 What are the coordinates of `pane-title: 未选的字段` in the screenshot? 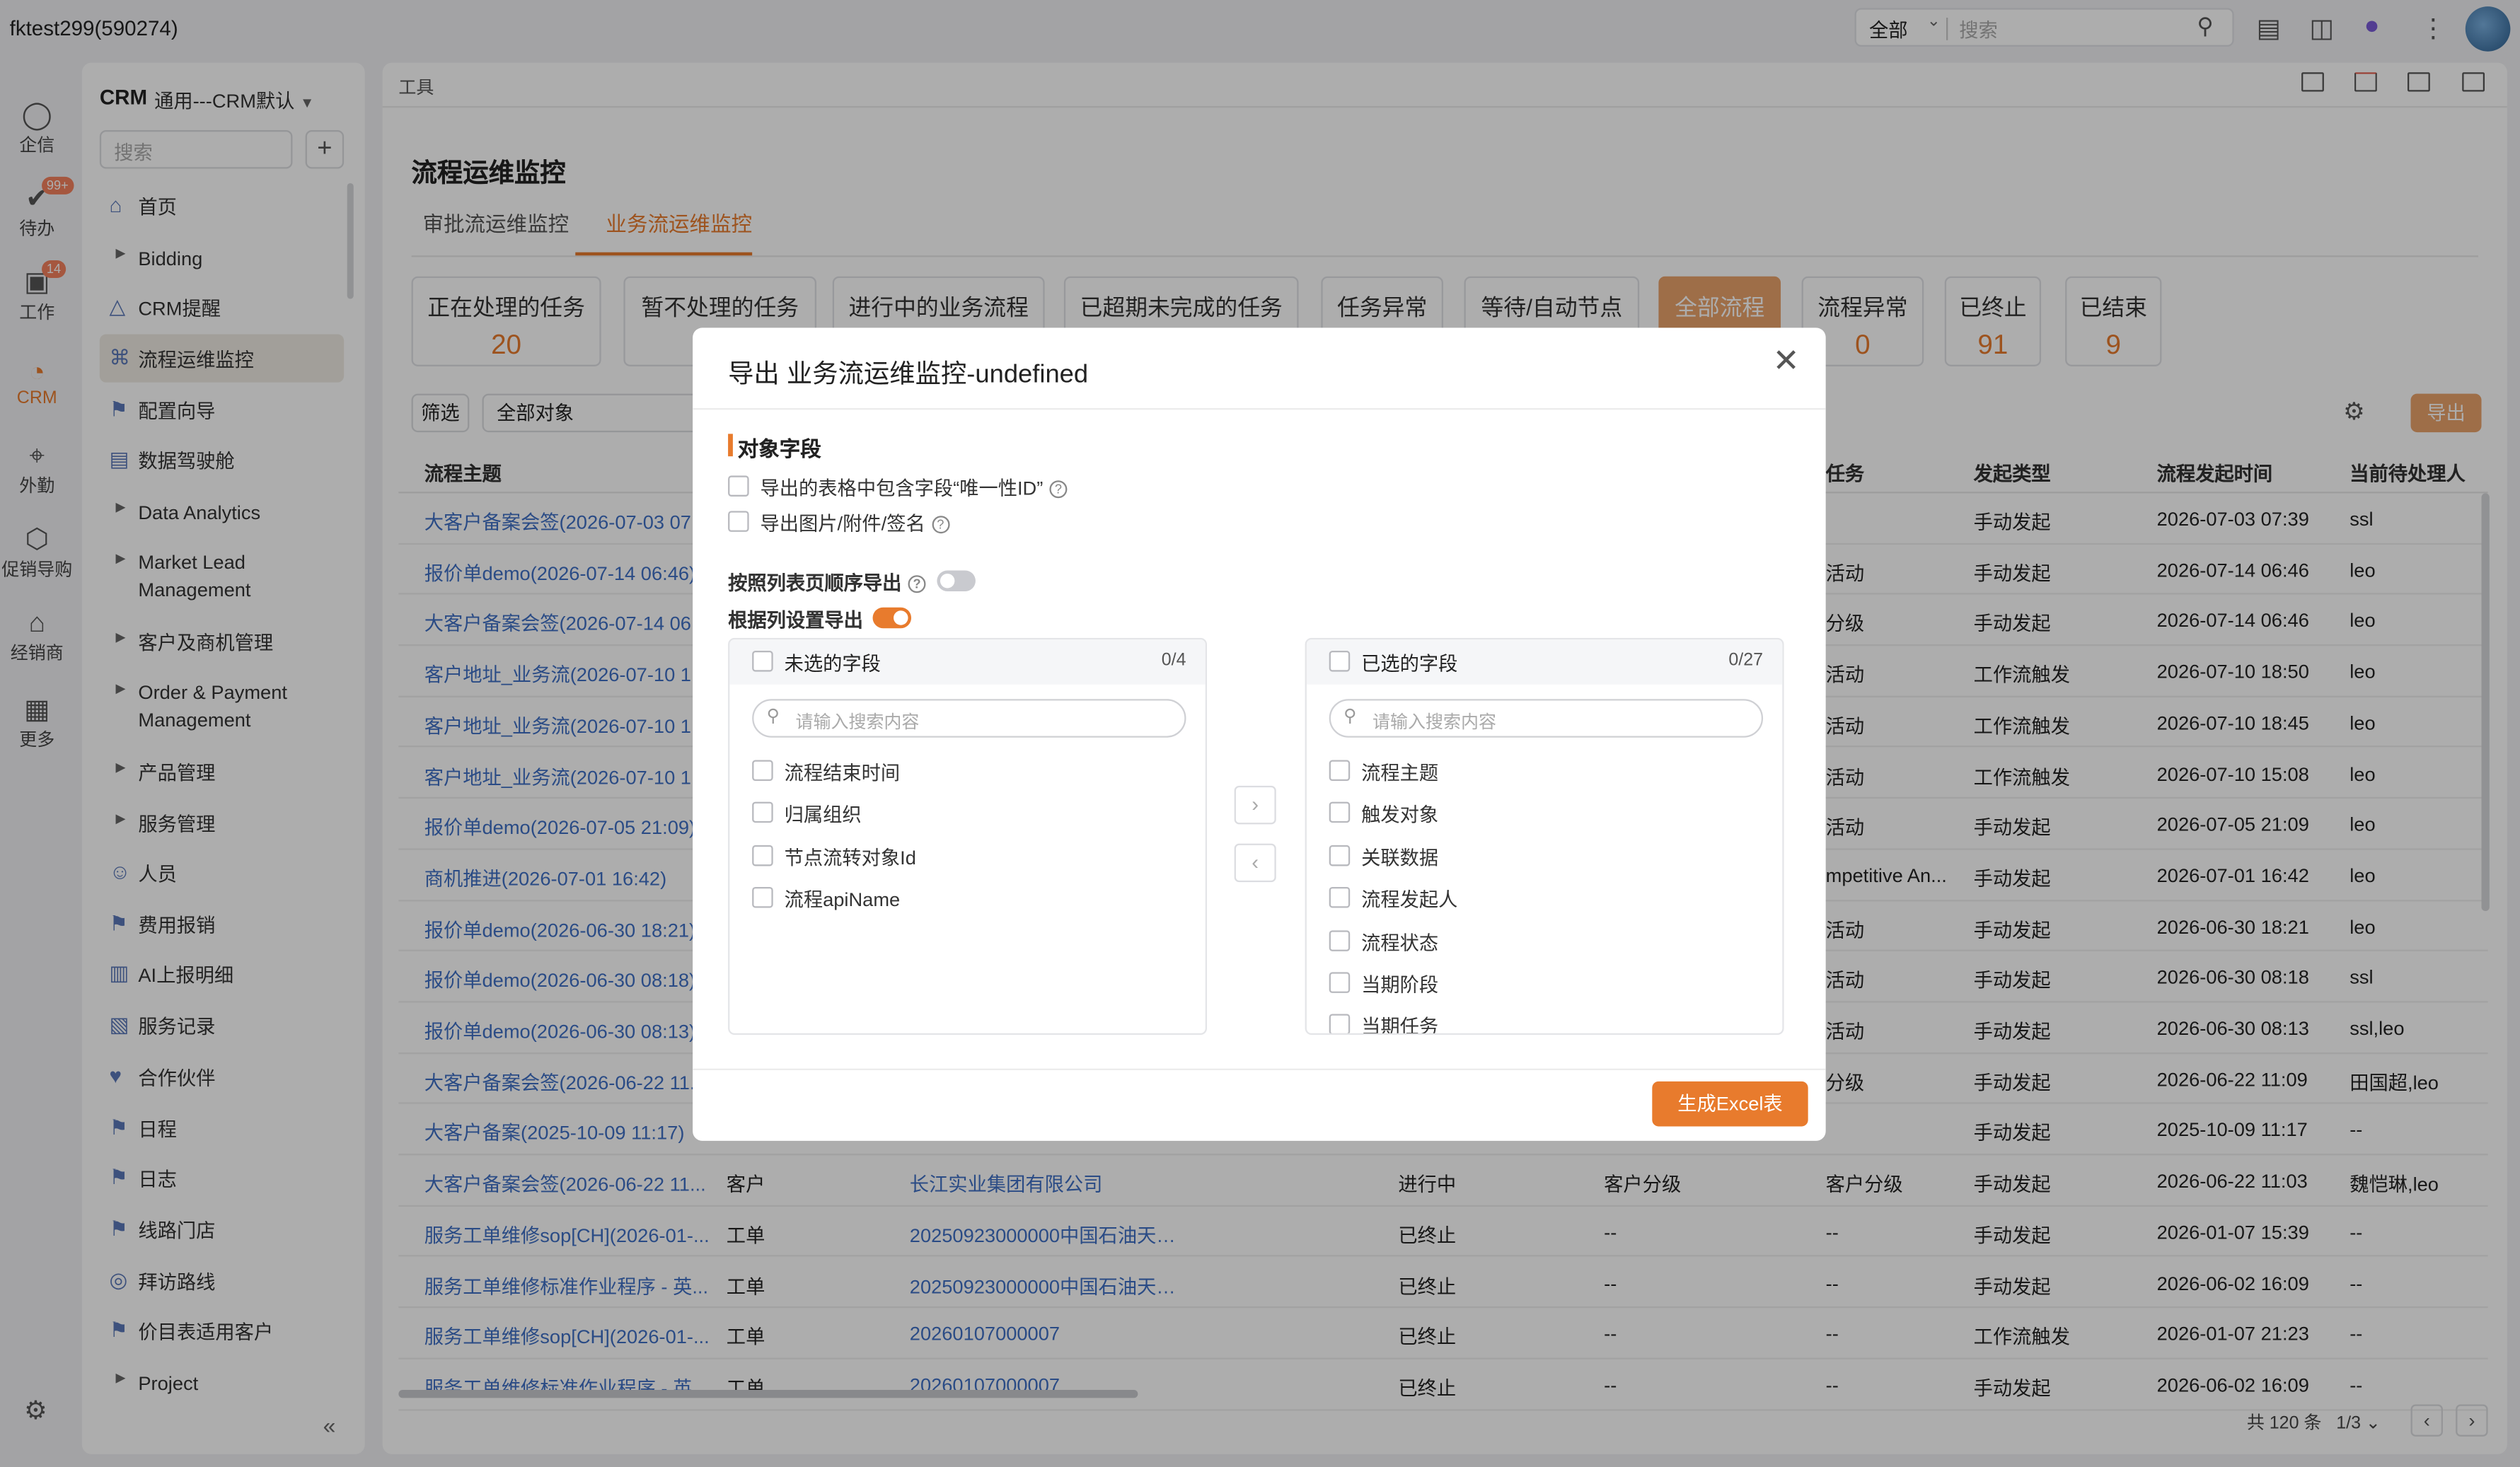 It's located at (833, 663).